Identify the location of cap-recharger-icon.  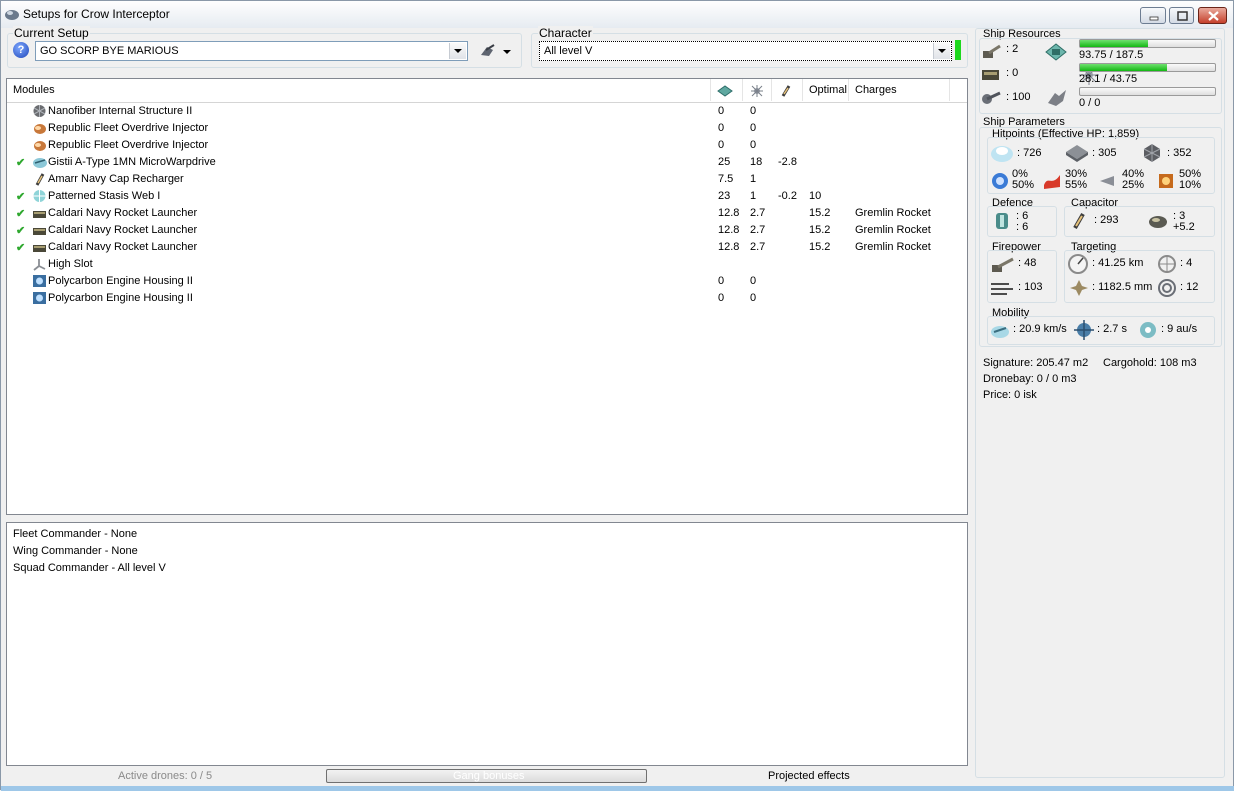
(40, 179).